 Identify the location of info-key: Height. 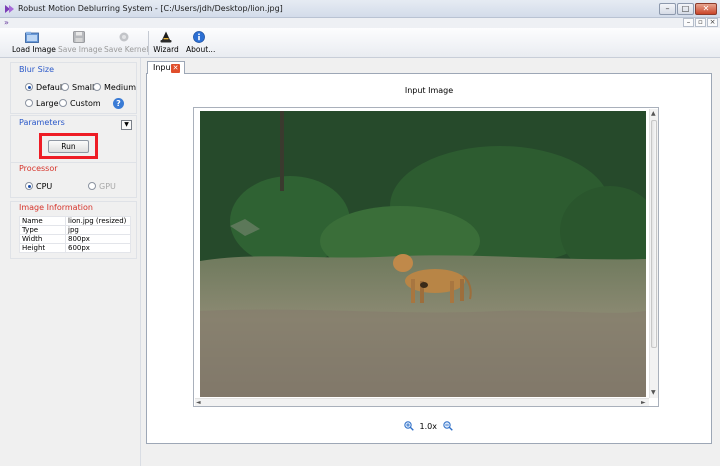
(42, 248).